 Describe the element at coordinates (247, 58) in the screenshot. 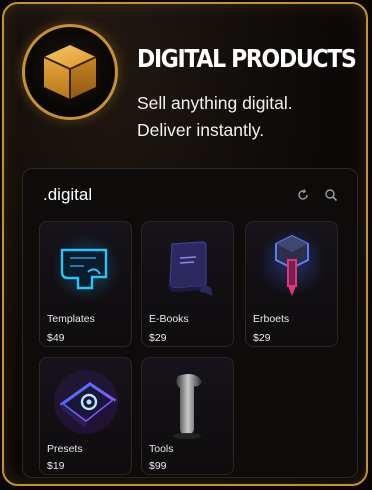

I see `page-title: DIGITAL PRODUCTS` at that location.